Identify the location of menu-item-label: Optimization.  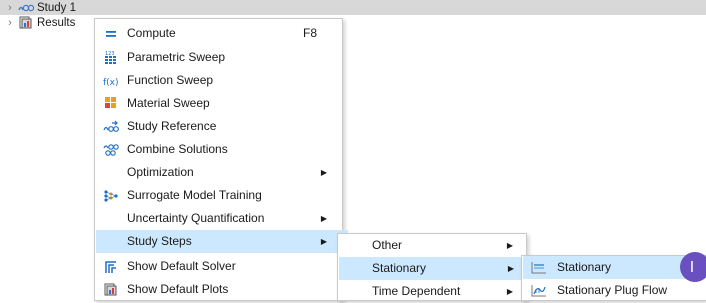
(160, 172).